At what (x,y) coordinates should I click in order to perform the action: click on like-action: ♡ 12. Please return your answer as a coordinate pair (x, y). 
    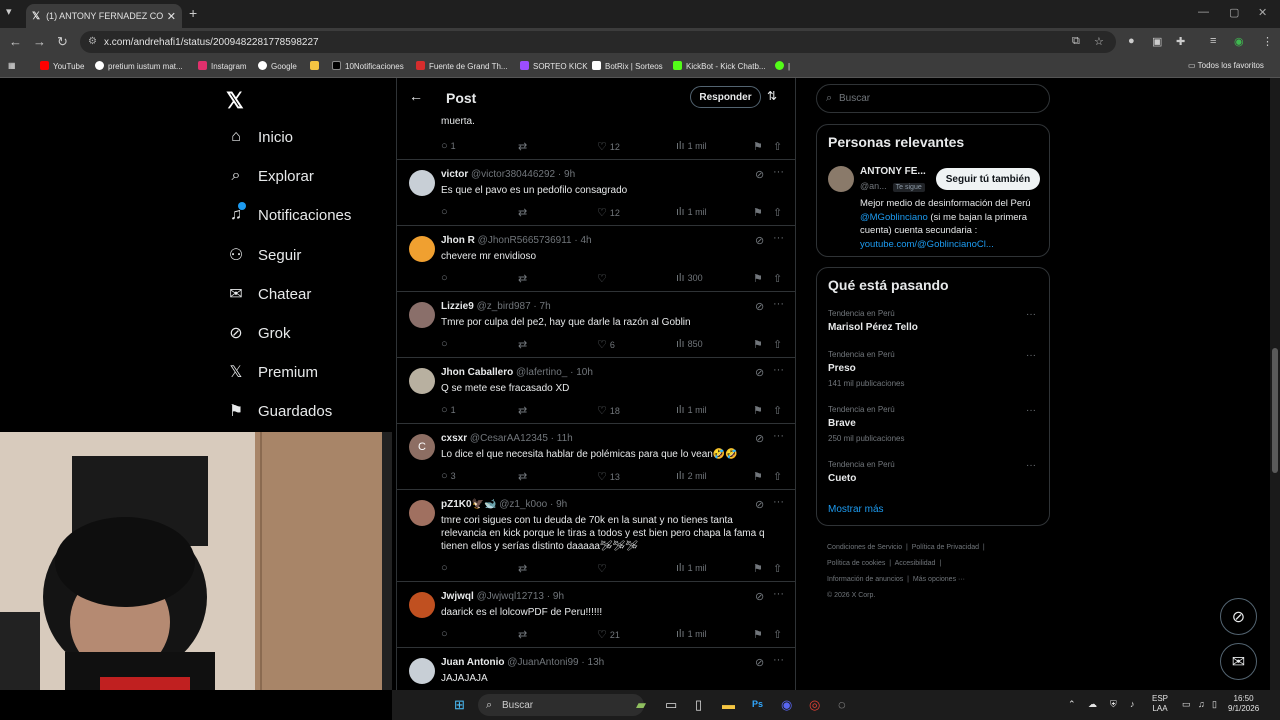
    Looking at the image, I should click on (608, 146).